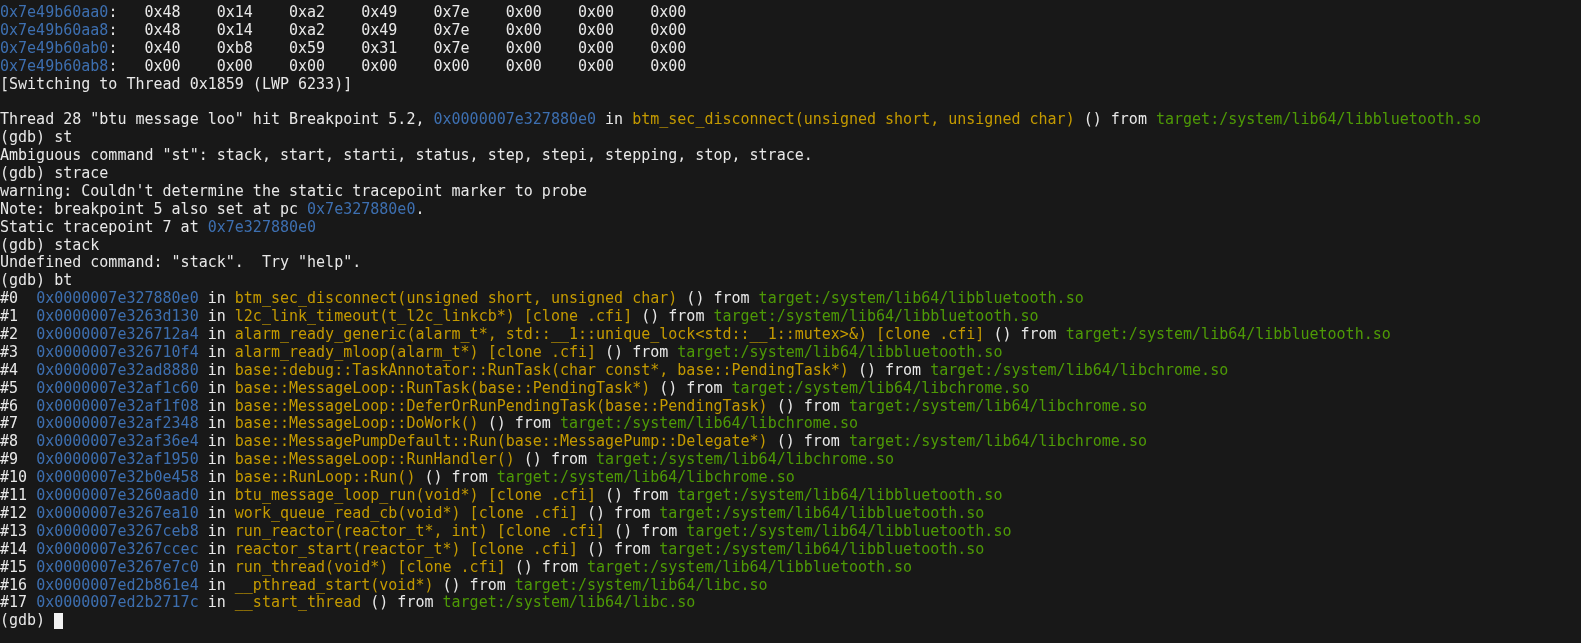 The image size is (1581, 643). What do you see at coordinates (348, 602) in the screenshot?
I see `stack-frame-line: #17 0x0000007ed2b2717c in __start_thread () from target:/system/lib64/libc.so` at bounding box center [348, 602].